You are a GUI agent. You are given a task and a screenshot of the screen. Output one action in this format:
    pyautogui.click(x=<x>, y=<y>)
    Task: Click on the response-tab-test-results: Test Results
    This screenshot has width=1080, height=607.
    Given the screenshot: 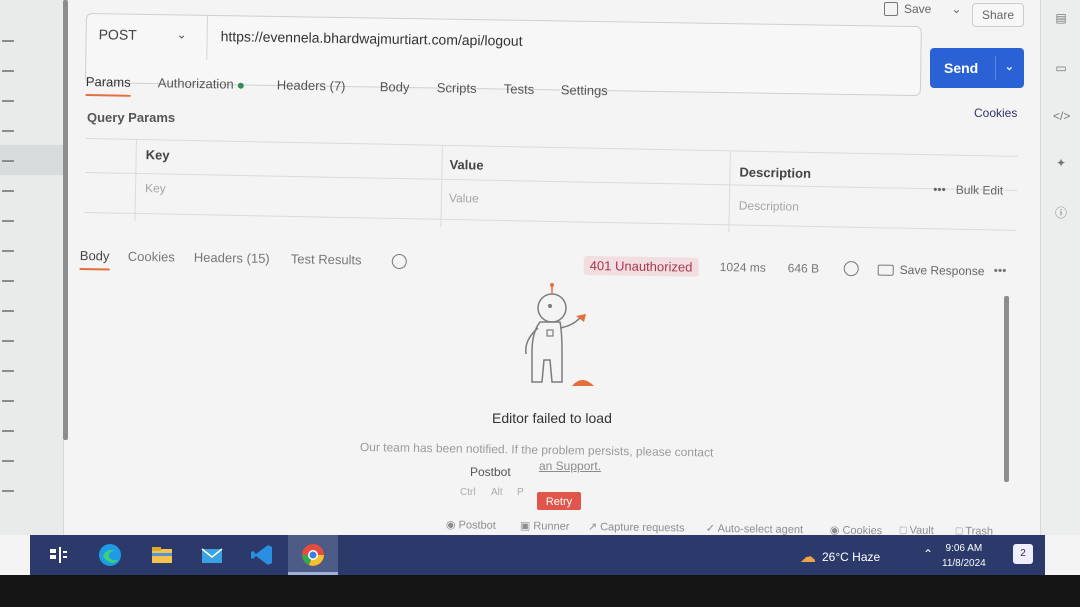 What is the action you would take?
    pyautogui.click(x=326, y=259)
    